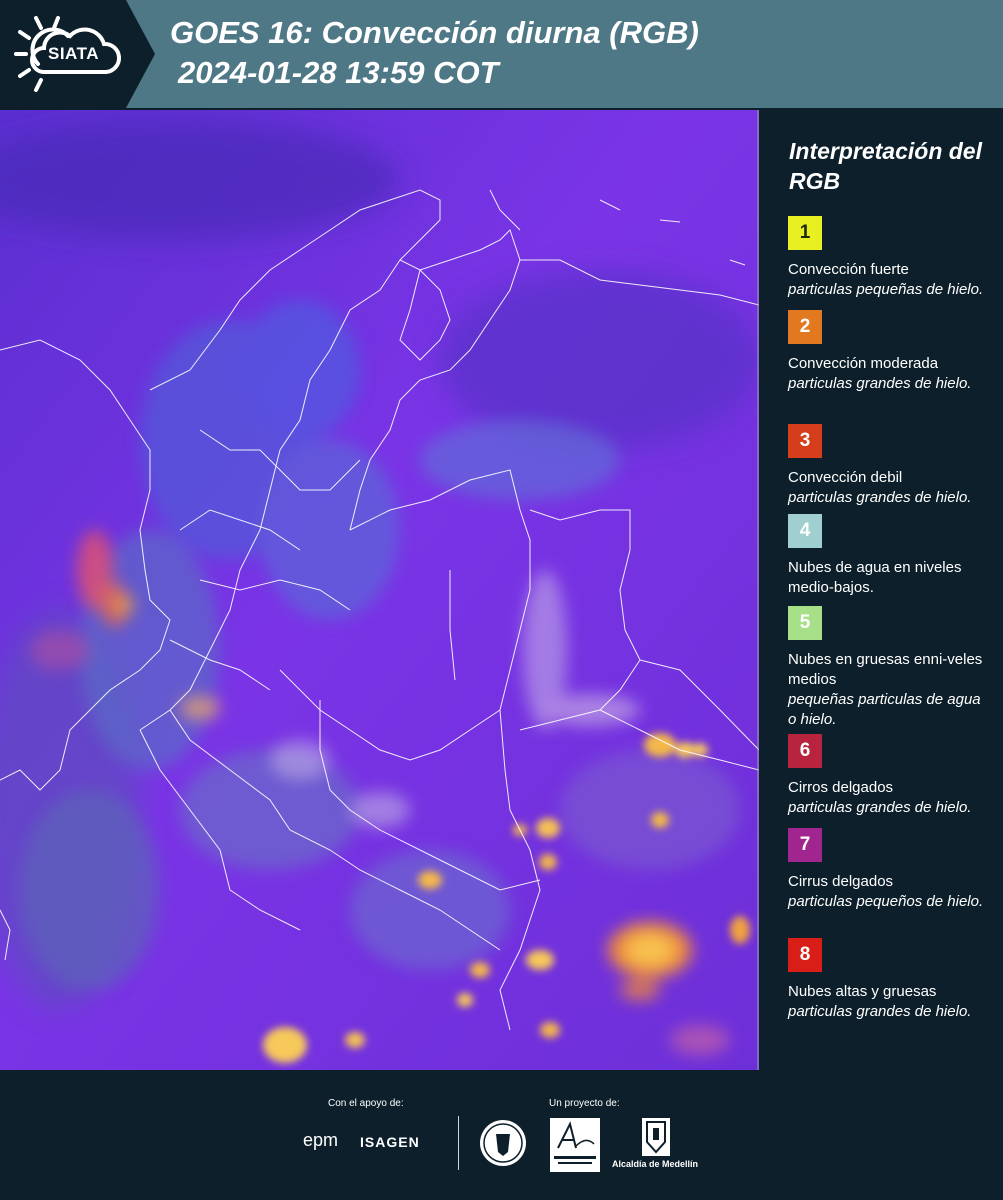  I want to click on legend-number: 1, so click(805, 232).